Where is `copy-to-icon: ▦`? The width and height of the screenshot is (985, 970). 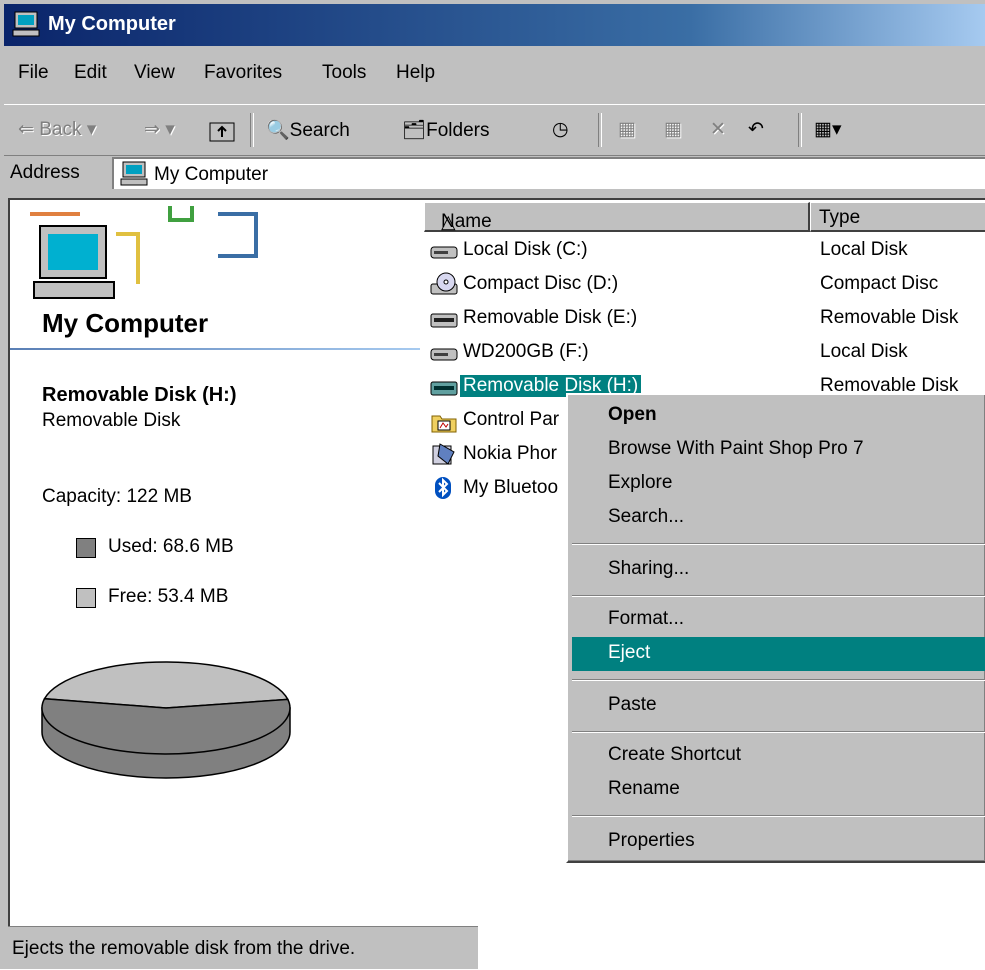 copy-to-icon: ▦ is located at coordinates (673, 129).